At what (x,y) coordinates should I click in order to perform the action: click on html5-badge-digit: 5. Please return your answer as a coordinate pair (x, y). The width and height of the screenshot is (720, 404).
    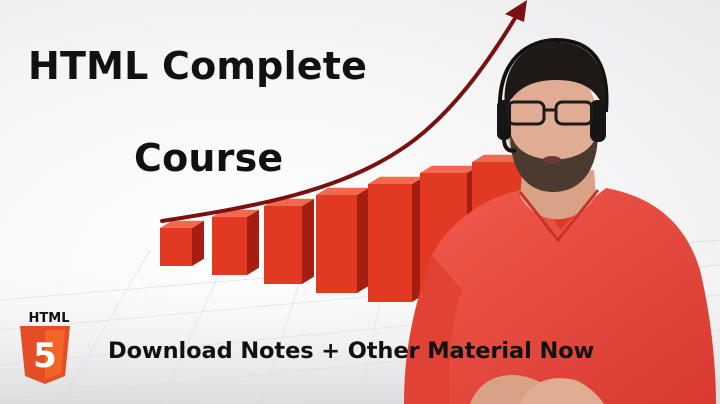
    Looking at the image, I should click on (45, 356).